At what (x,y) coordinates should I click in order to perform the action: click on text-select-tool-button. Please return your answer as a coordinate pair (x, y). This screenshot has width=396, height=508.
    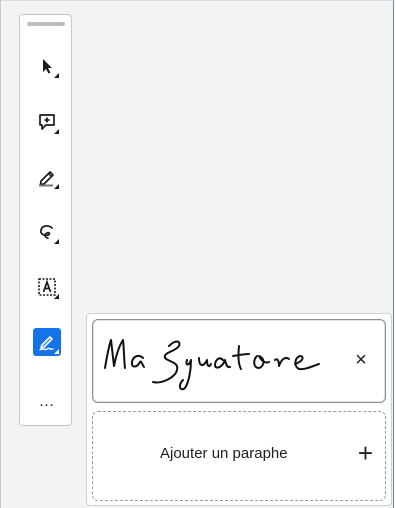
    Looking at the image, I should click on (47, 287).